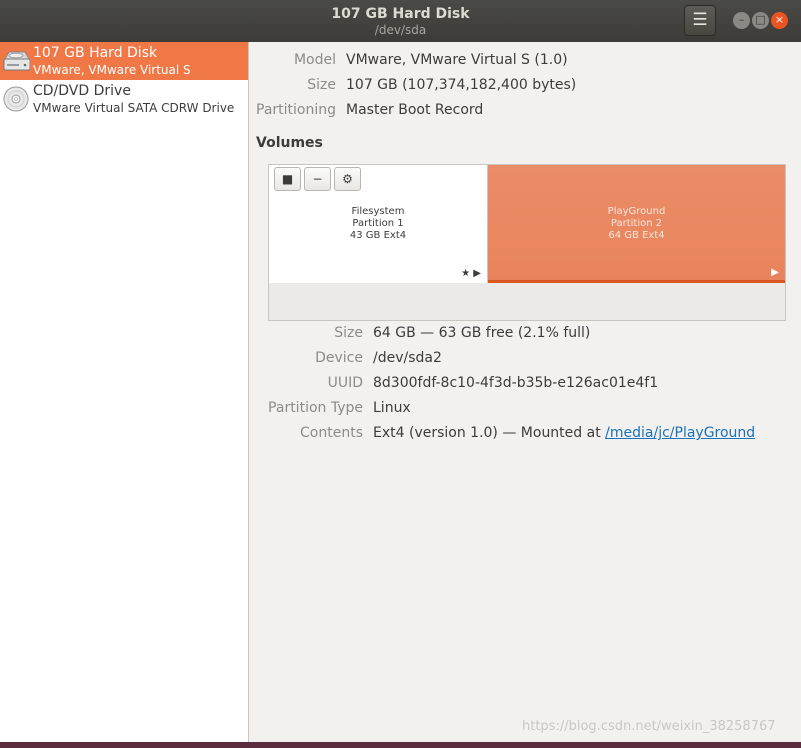  What do you see at coordinates (400, 14) in the screenshot?
I see `window-title: 107 GB Hard Disk` at bounding box center [400, 14].